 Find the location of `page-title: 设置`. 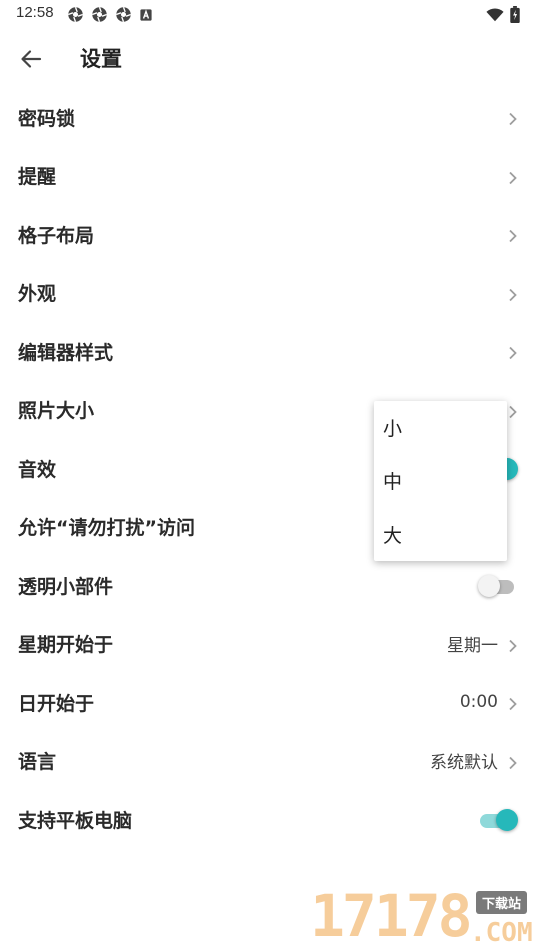

page-title: 设置 is located at coordinates (101, 59).